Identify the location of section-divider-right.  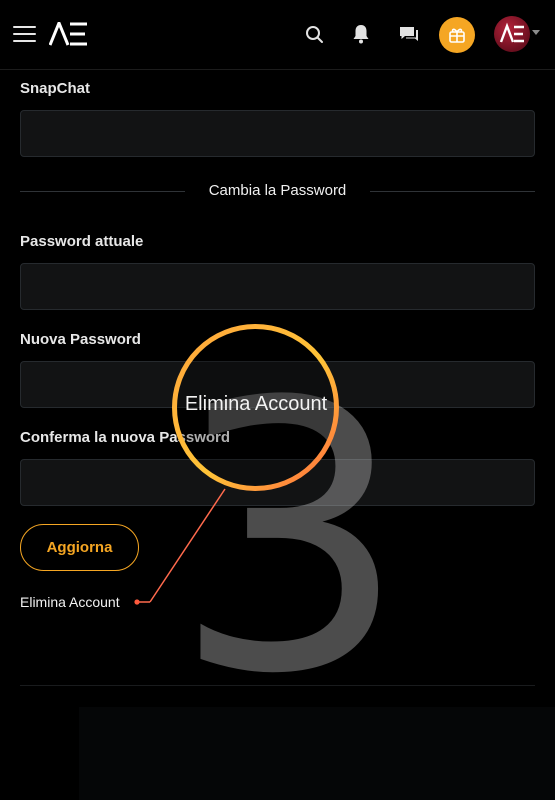
(452, 191).